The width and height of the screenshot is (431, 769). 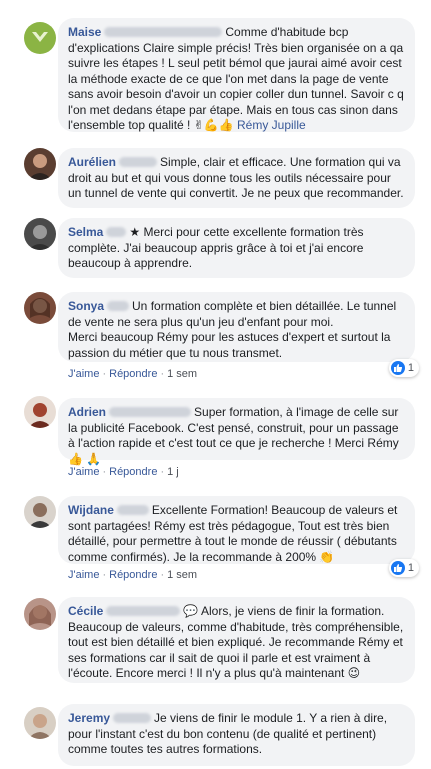 What do you see at coordinates (85, 232) in the screenshot?
I see `commenter-name: Selma` at bounding box center [85, 232].